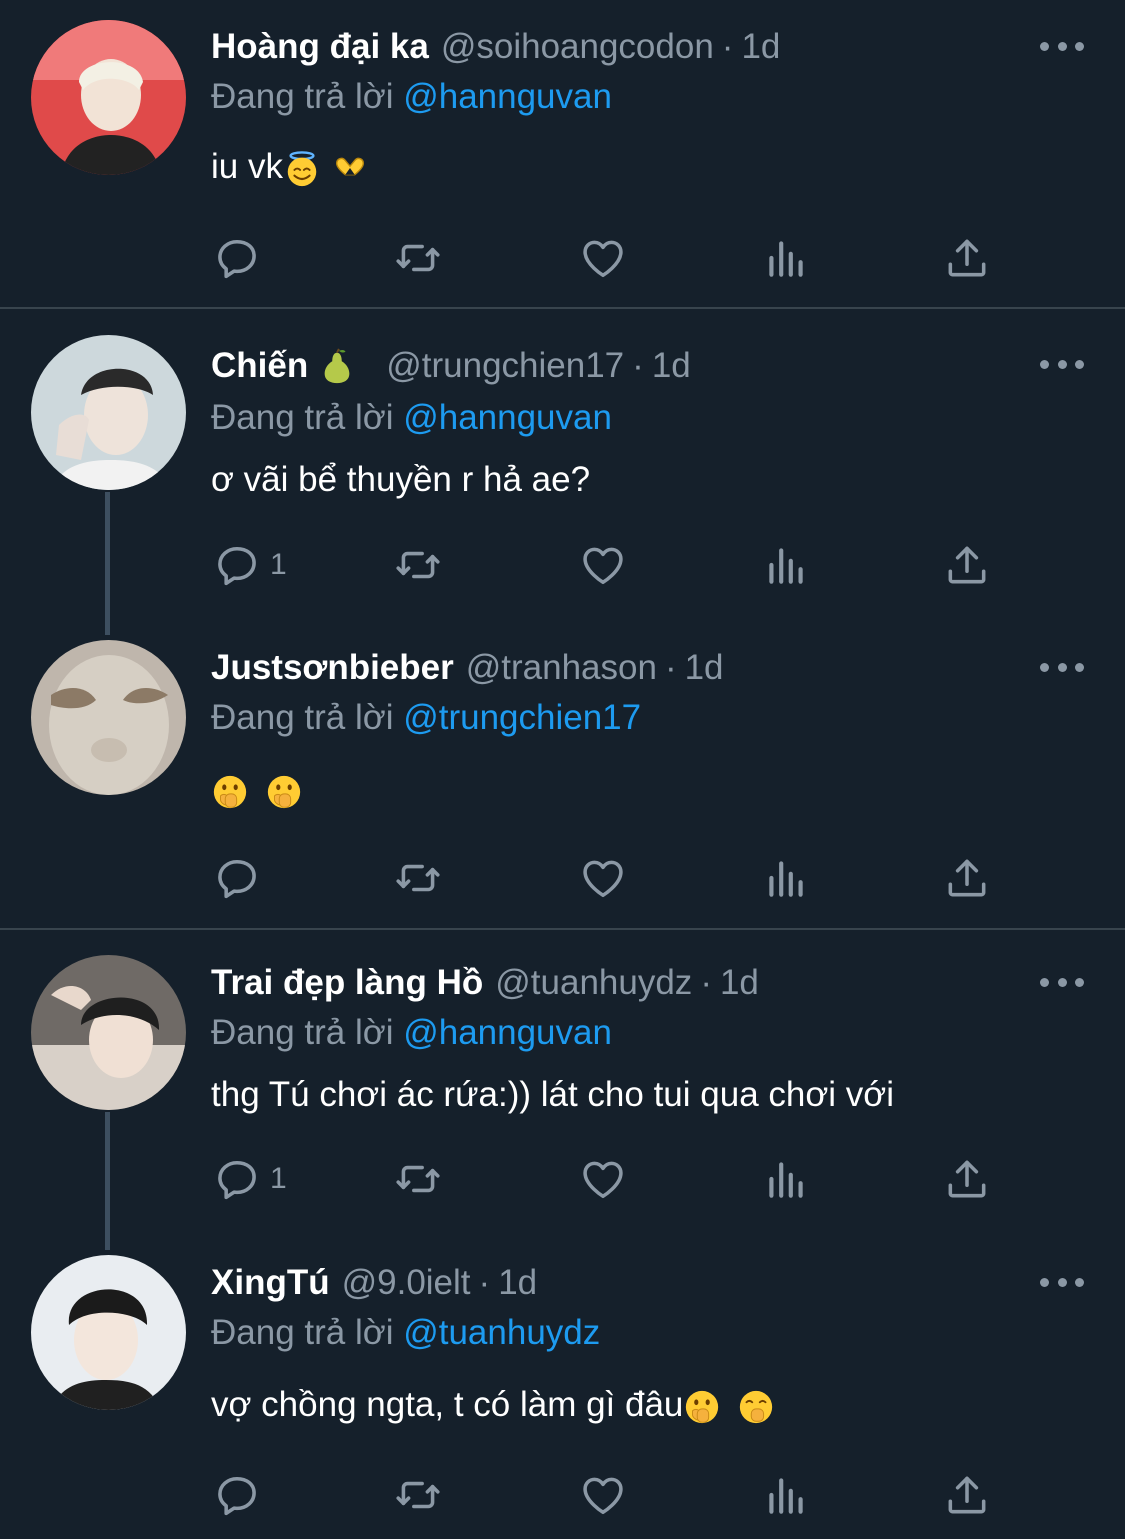 This screenshot has height=1539, width=1125. What do you see at coordinates (278, 564) in the screenshot?
I see `reply-count: 1` at bounding box center [278, 564].